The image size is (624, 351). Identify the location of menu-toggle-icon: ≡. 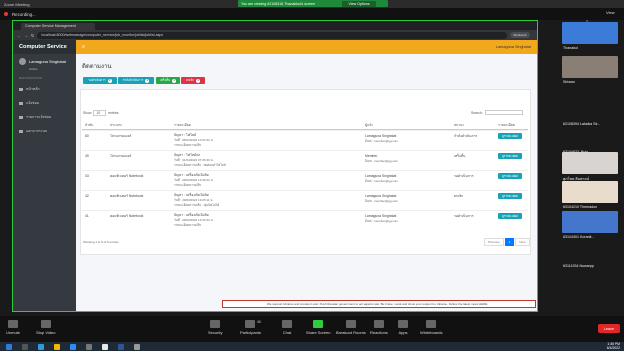
(83, 47).